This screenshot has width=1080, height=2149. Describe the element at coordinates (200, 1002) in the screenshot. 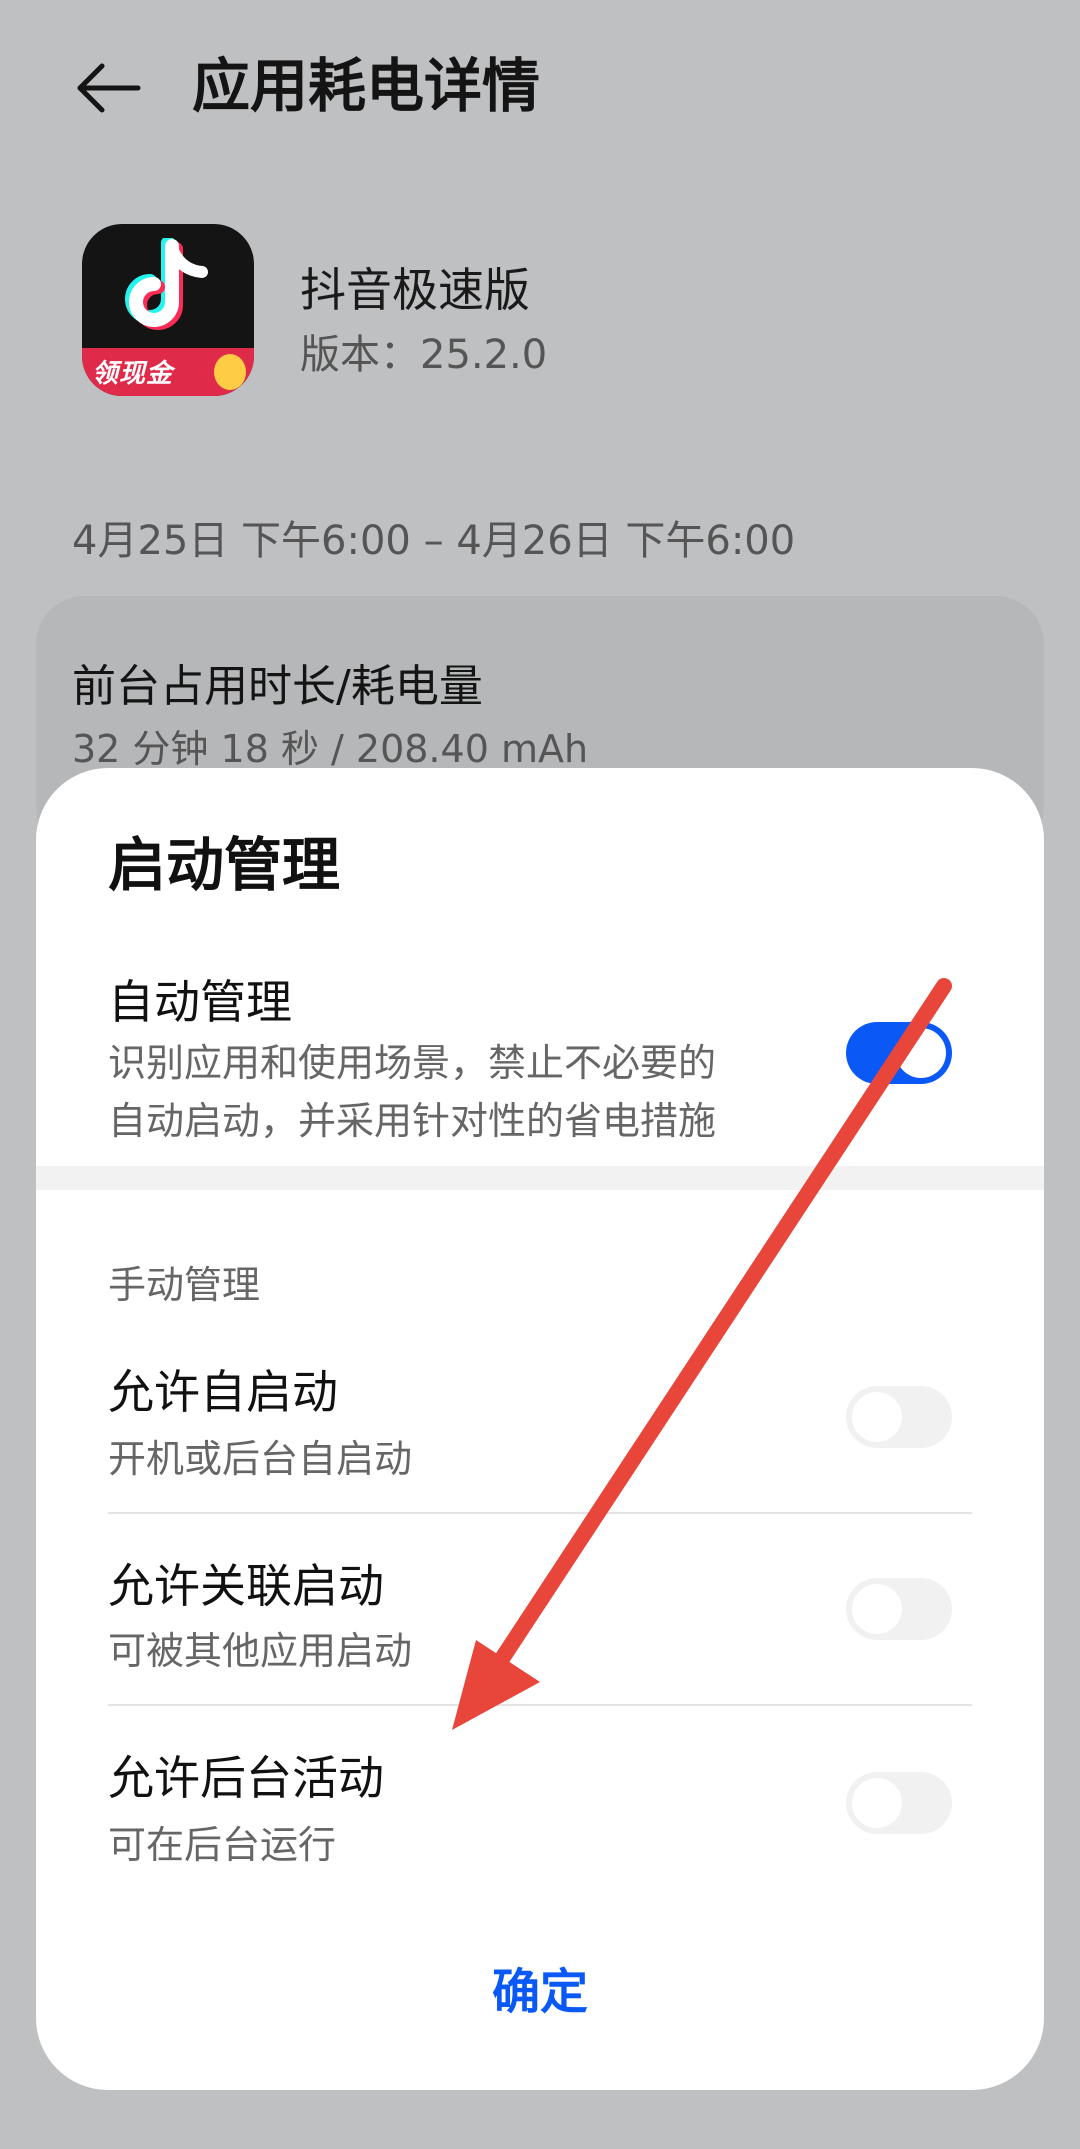

I see `auto-manage-title: 自动管理` at that location.